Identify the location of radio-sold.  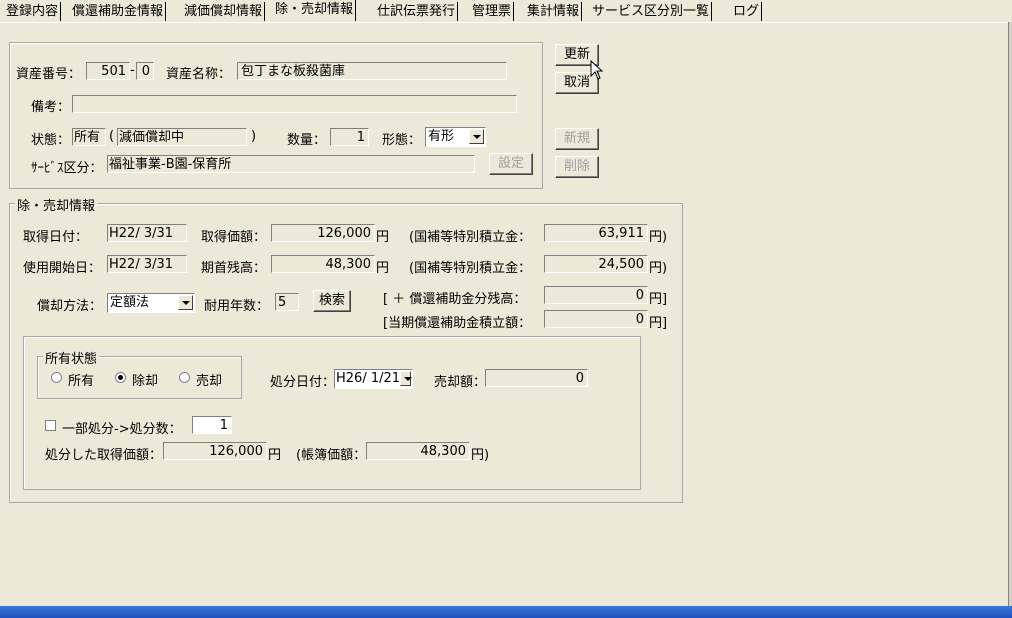
(184, 377).